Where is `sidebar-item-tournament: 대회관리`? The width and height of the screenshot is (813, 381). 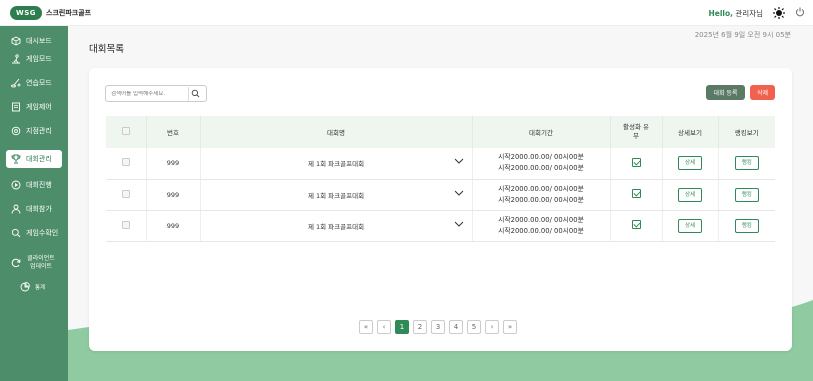 sidebar-item-tournament: 대회관리 is located at coordinates (34, 159).